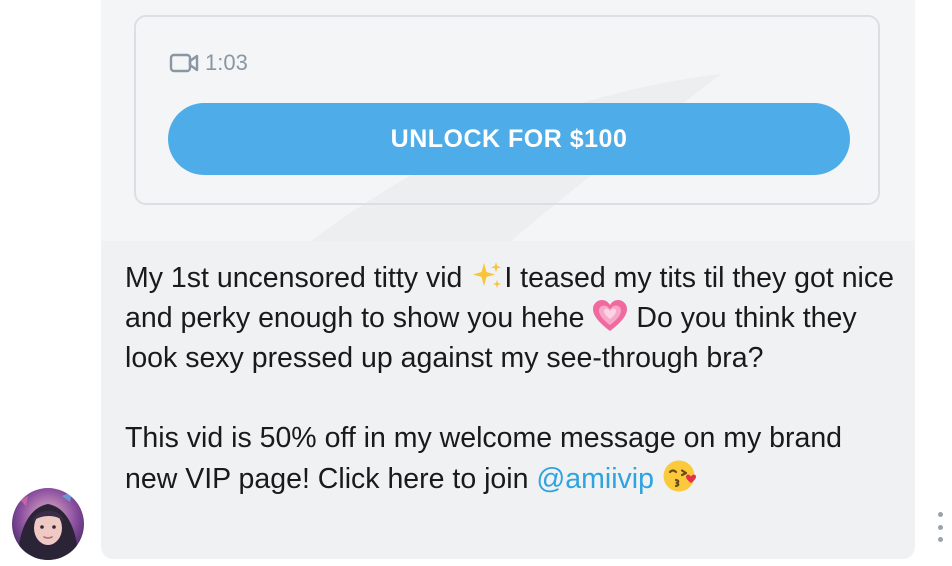 This screenshot has height=566, width=952. Describe the element at coordinates (184, 63) in the screenshot. I see `video-camera-icon` at that location.